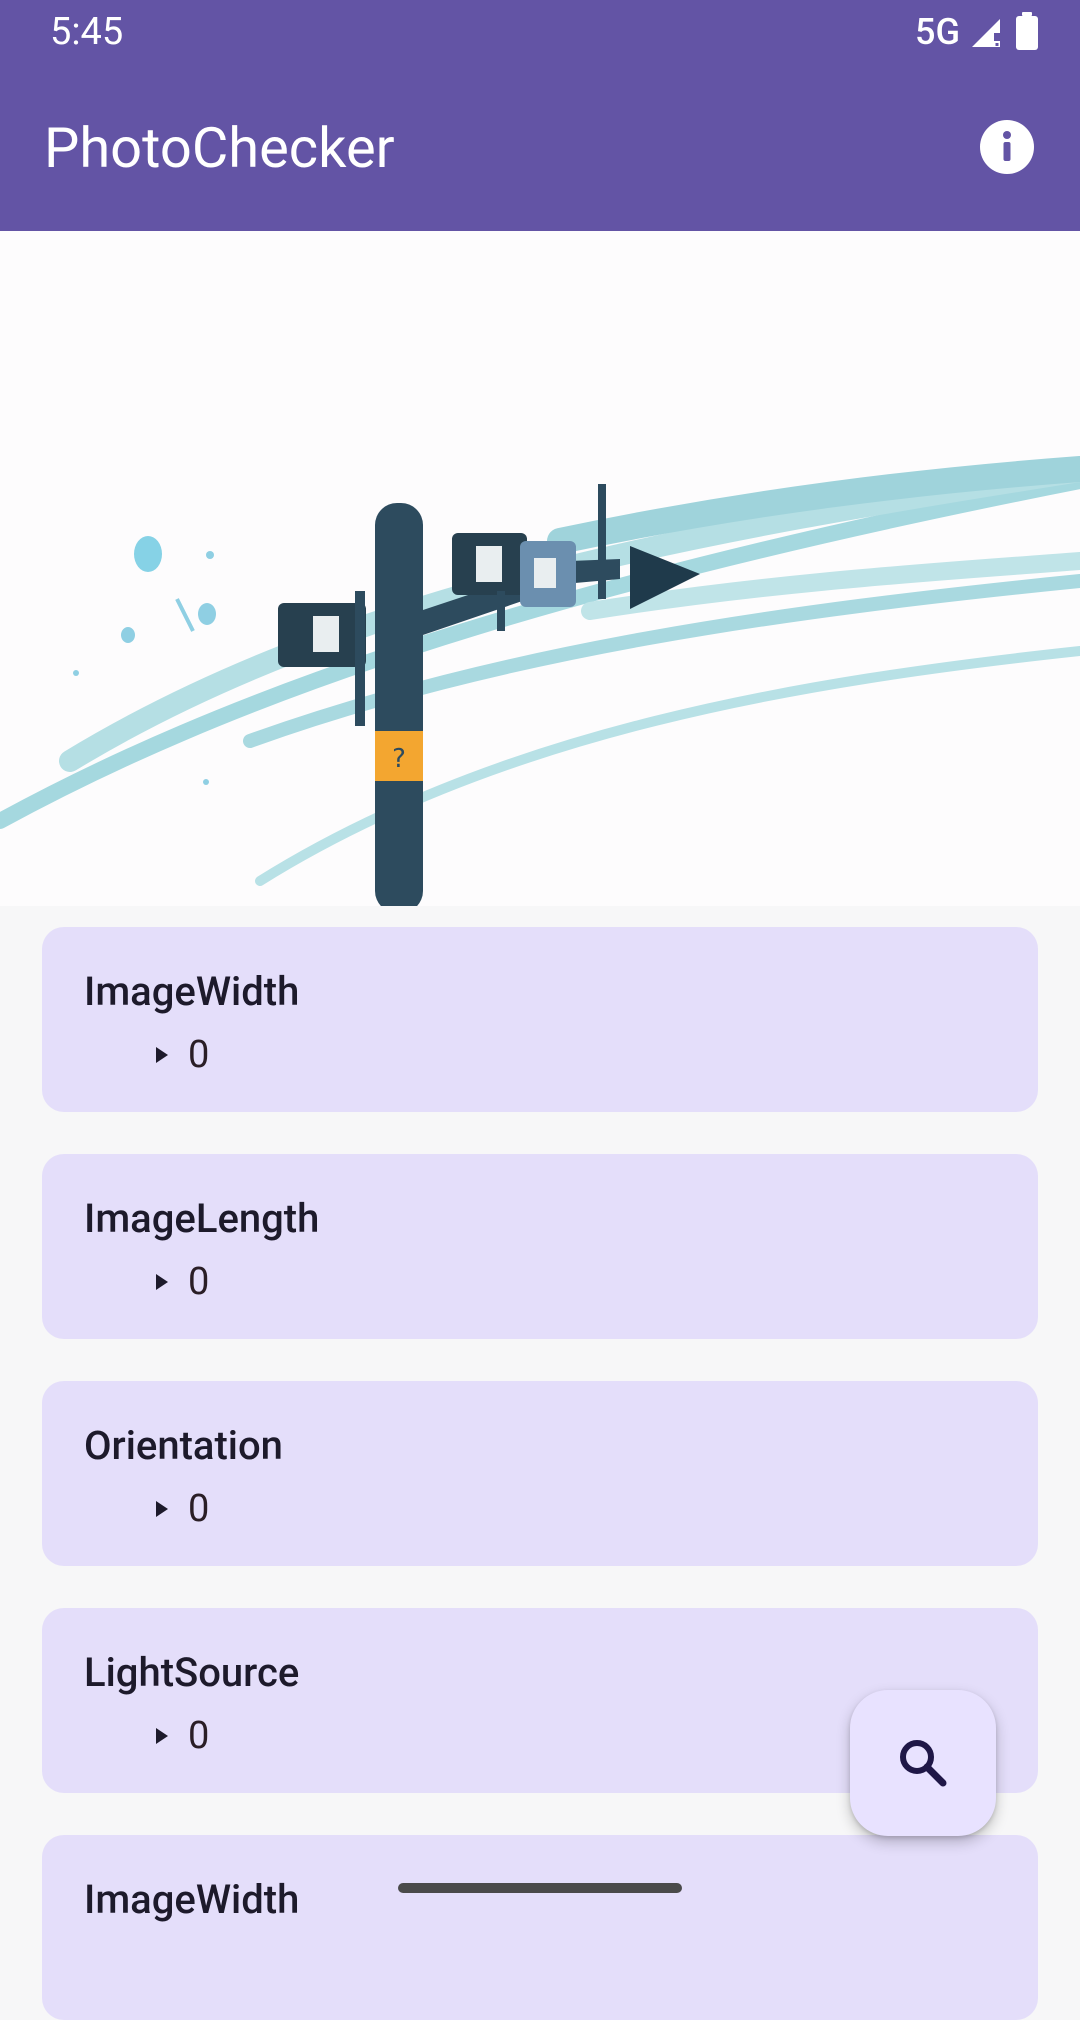 This screenshot has width=1080, height=2020. What do you see at coordinates (937, 32) in the screenshot?
I see `network-type: 5G` at bounding box center [937, 32].